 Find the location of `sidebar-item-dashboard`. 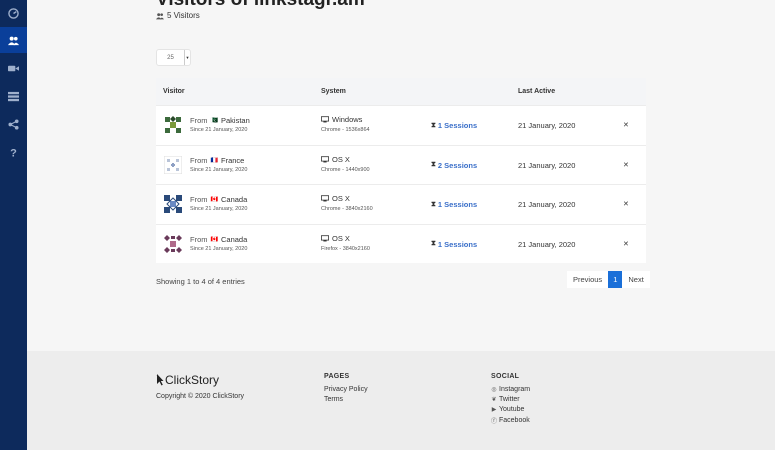

sidebar-item-dashboard is located at coordinates (13, 13).